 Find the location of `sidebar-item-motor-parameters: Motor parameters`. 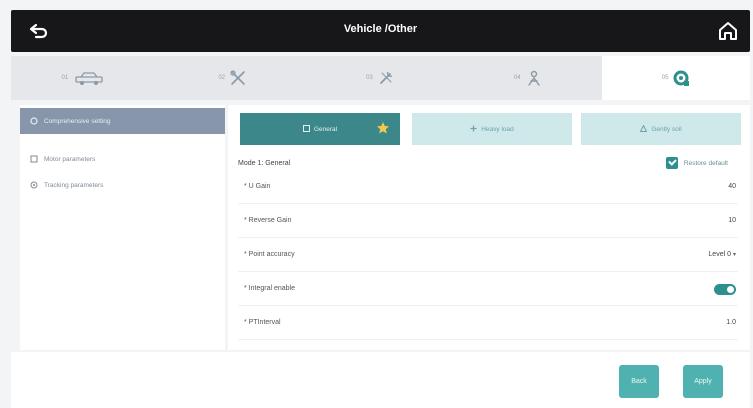

sidebar-item-motor-parameters: Motor parameters is located at coordinates (122, 159).